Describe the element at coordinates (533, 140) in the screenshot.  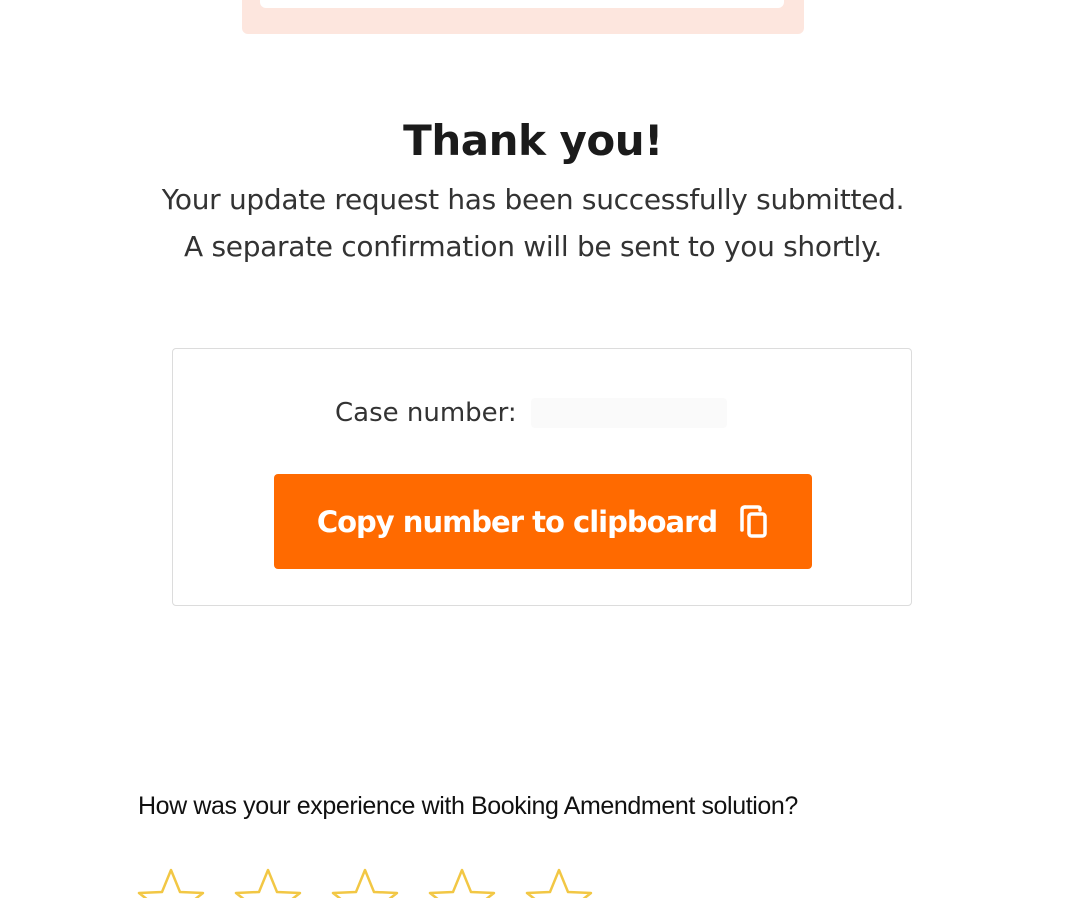
I see `thank-you-title: Thank you!` at that location.